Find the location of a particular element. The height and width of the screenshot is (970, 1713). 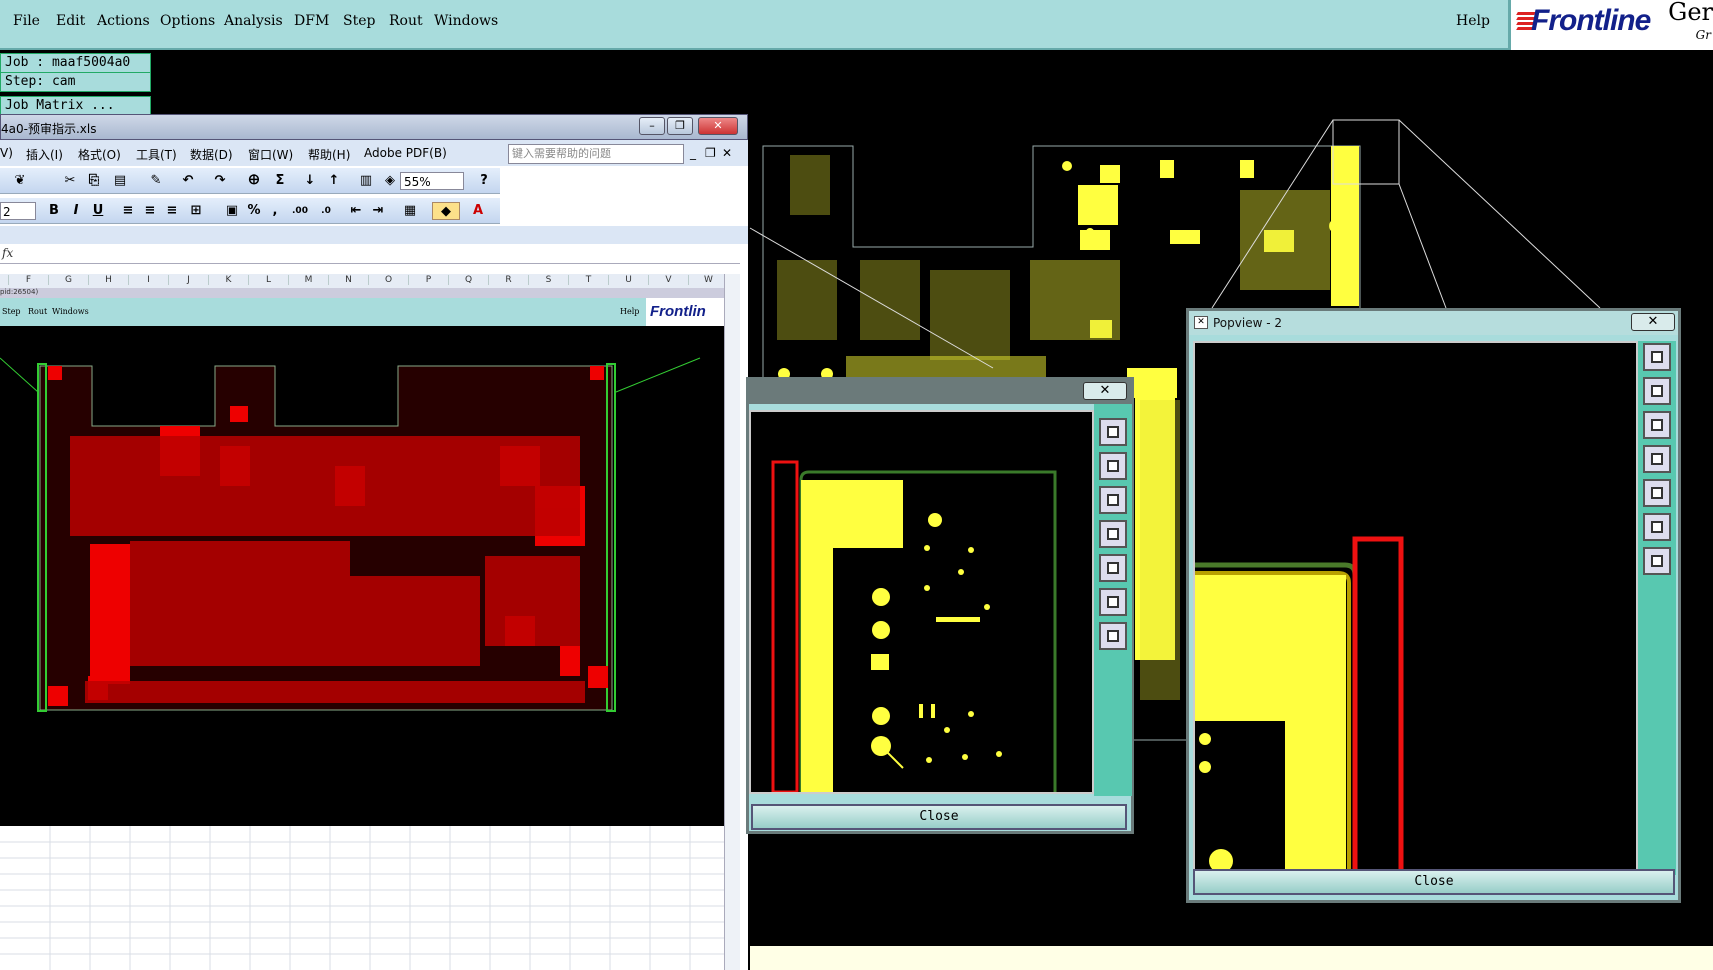

align-right-icon: ≡ is located at coordinates (172, 211).